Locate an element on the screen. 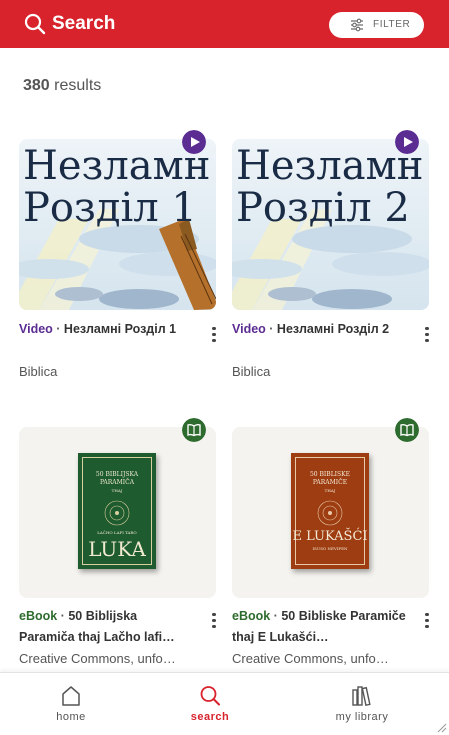  cover-subtitle: ISUSO NEVIPEN is located at coordinates (330, 548).